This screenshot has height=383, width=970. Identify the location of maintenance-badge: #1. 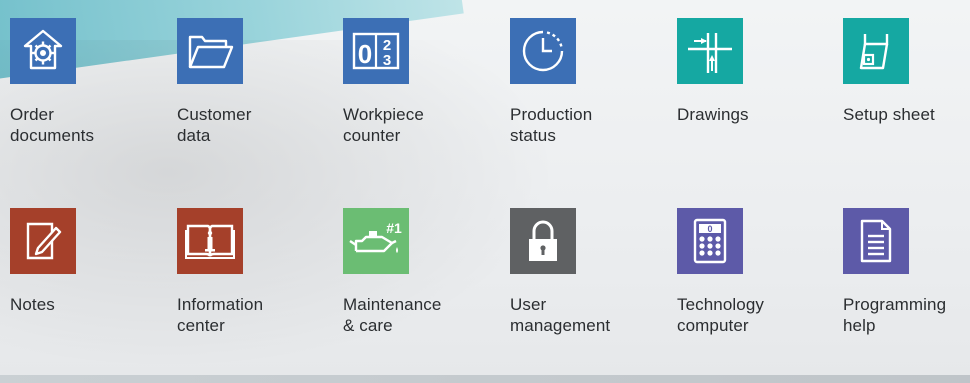
(394, 228).